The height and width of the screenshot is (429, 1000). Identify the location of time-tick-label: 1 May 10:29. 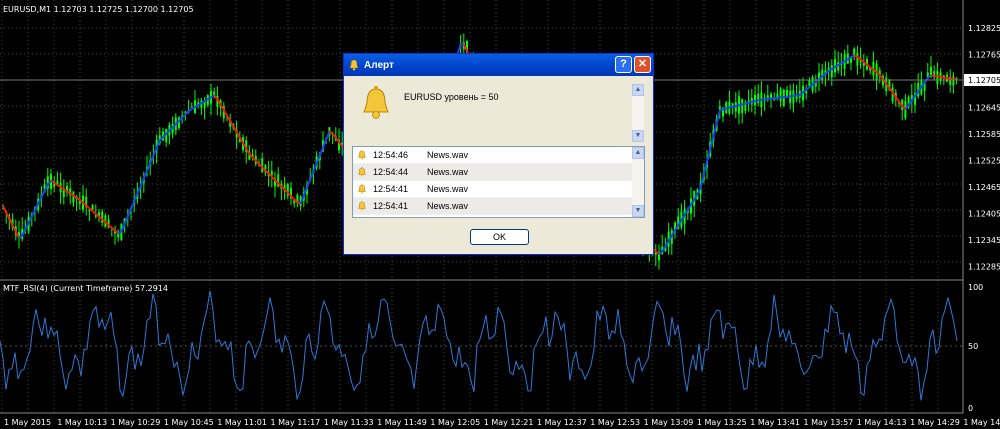
(136, 422).